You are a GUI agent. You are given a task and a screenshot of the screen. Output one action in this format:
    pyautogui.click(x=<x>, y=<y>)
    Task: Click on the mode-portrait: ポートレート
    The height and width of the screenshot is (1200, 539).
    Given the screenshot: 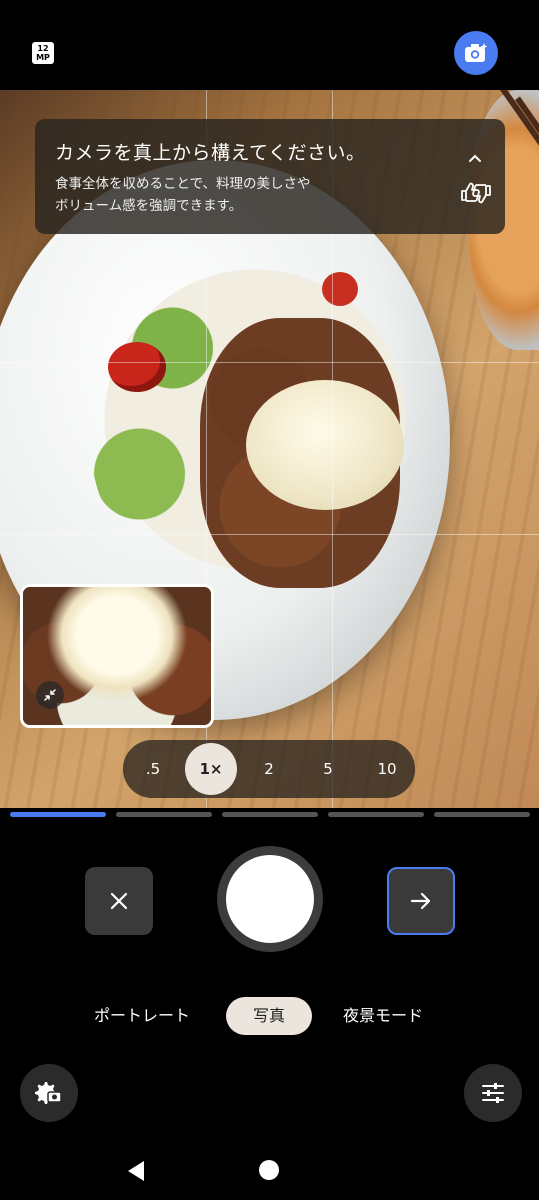 What is the action you would take?
    pyautogui.click(x=142, y=1016)
    